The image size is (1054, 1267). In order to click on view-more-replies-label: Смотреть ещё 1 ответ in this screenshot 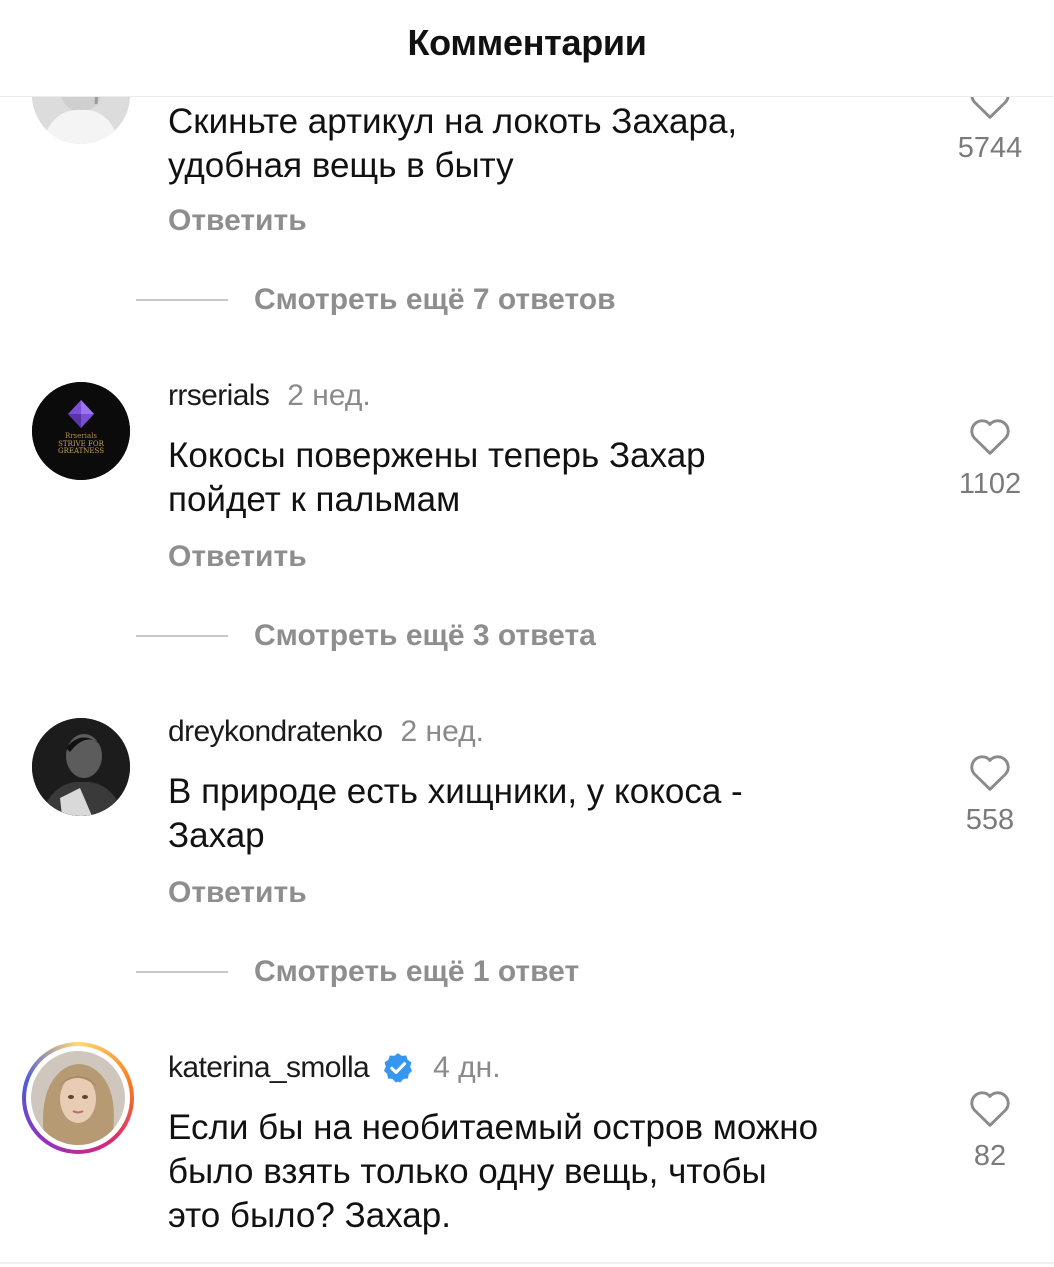, I will do `click(417, 971)`.